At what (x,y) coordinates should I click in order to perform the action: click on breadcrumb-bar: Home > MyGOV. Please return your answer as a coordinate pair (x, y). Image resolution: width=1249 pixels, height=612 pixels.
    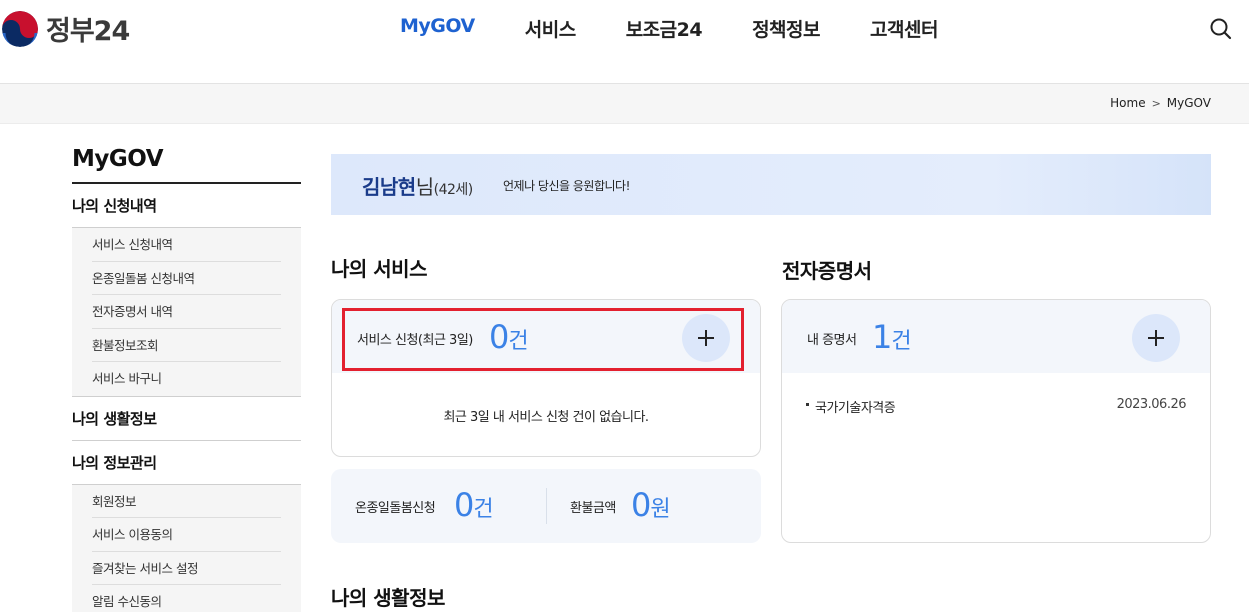
    Looking at the image, I should click on (624, 104).